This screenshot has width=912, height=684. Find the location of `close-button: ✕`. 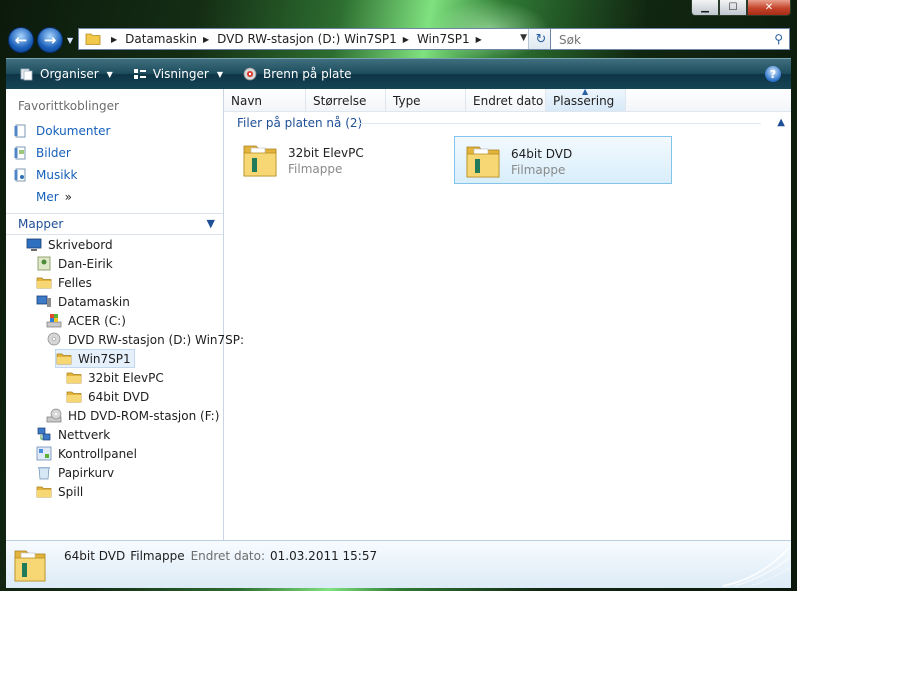

close-button: ✕ is located at coordinates (769, 8).